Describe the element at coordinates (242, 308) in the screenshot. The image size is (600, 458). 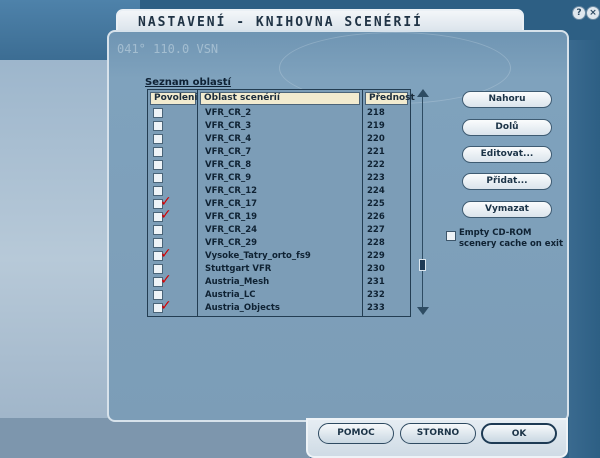
I see `row-name: Austria_Objects` at that location.